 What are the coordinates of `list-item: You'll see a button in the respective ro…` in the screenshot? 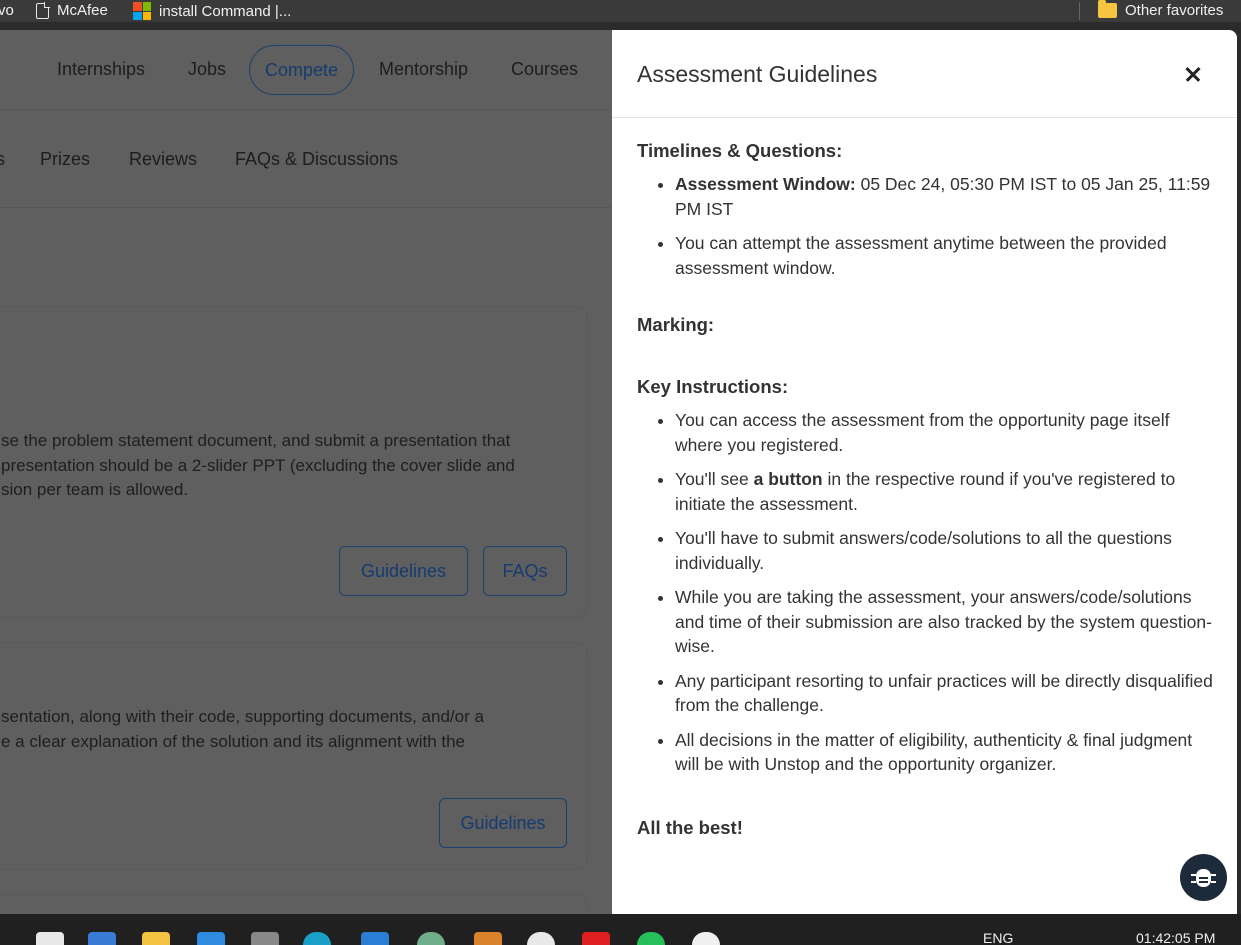 It's located at (946, 491).